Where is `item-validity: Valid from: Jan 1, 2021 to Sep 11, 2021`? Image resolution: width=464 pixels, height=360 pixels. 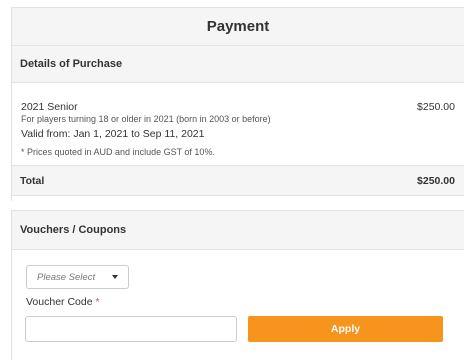
item-validity: Valid from: Jan 1, 2021 to Sep 11, 2021 is located at coordinates (113, 134).